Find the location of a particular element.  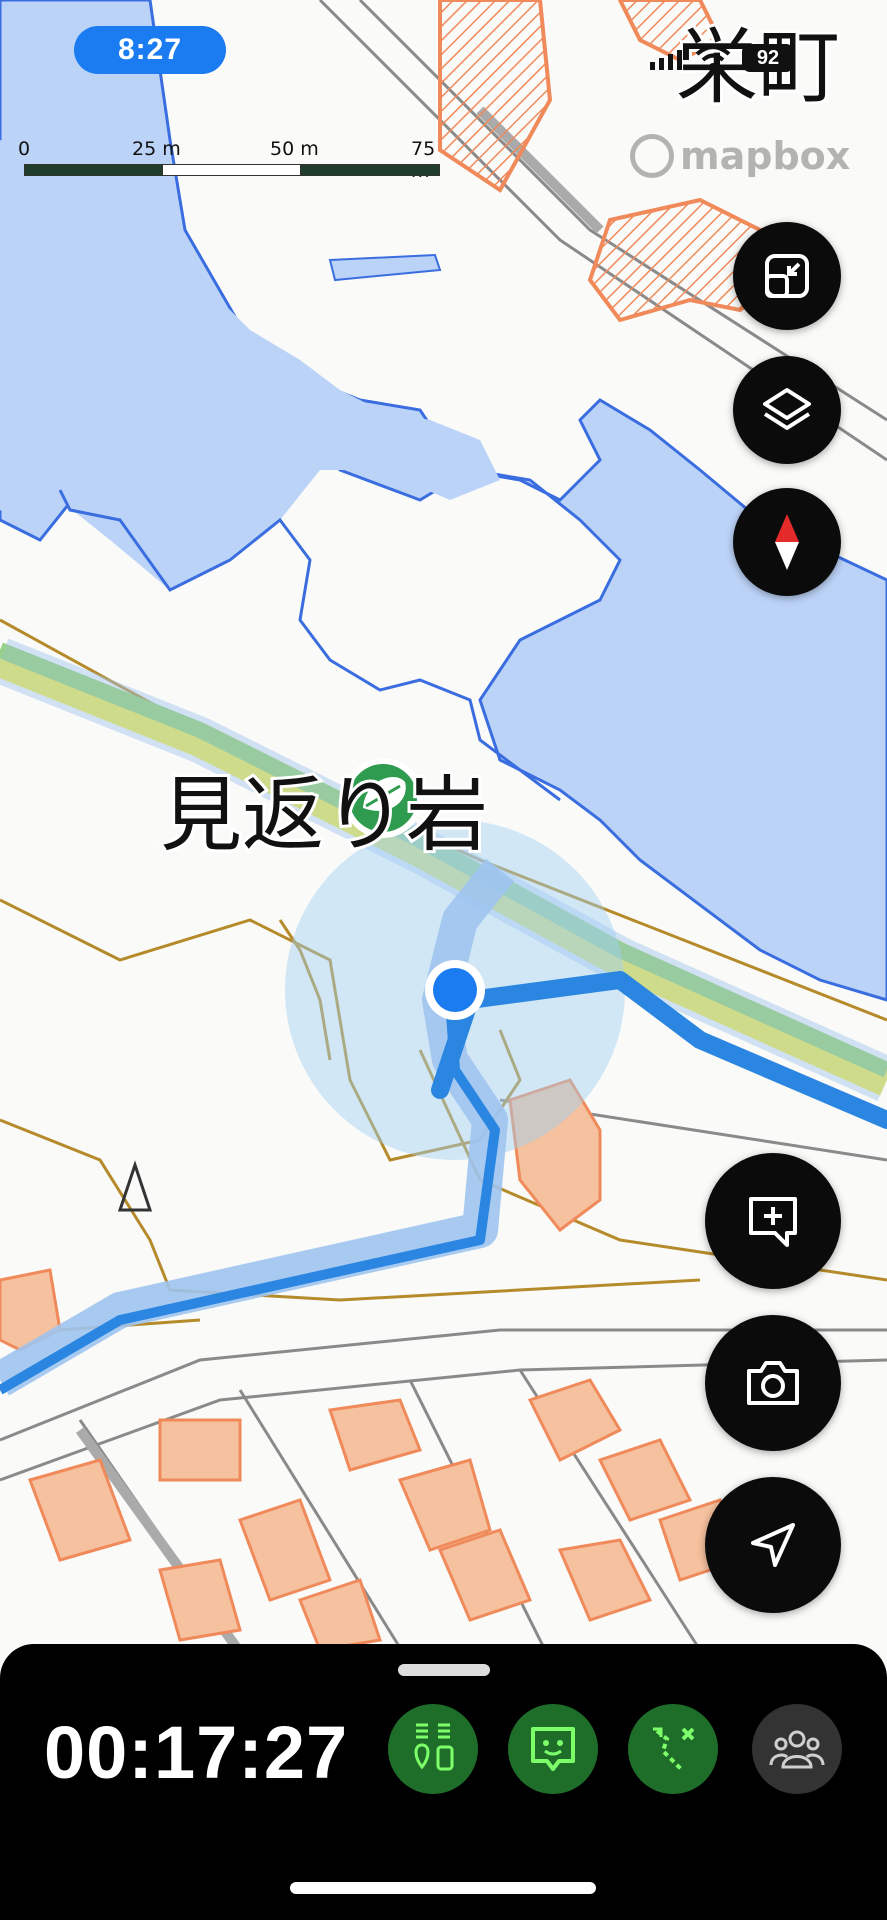

route-button is located at coordinates (673, 1749).